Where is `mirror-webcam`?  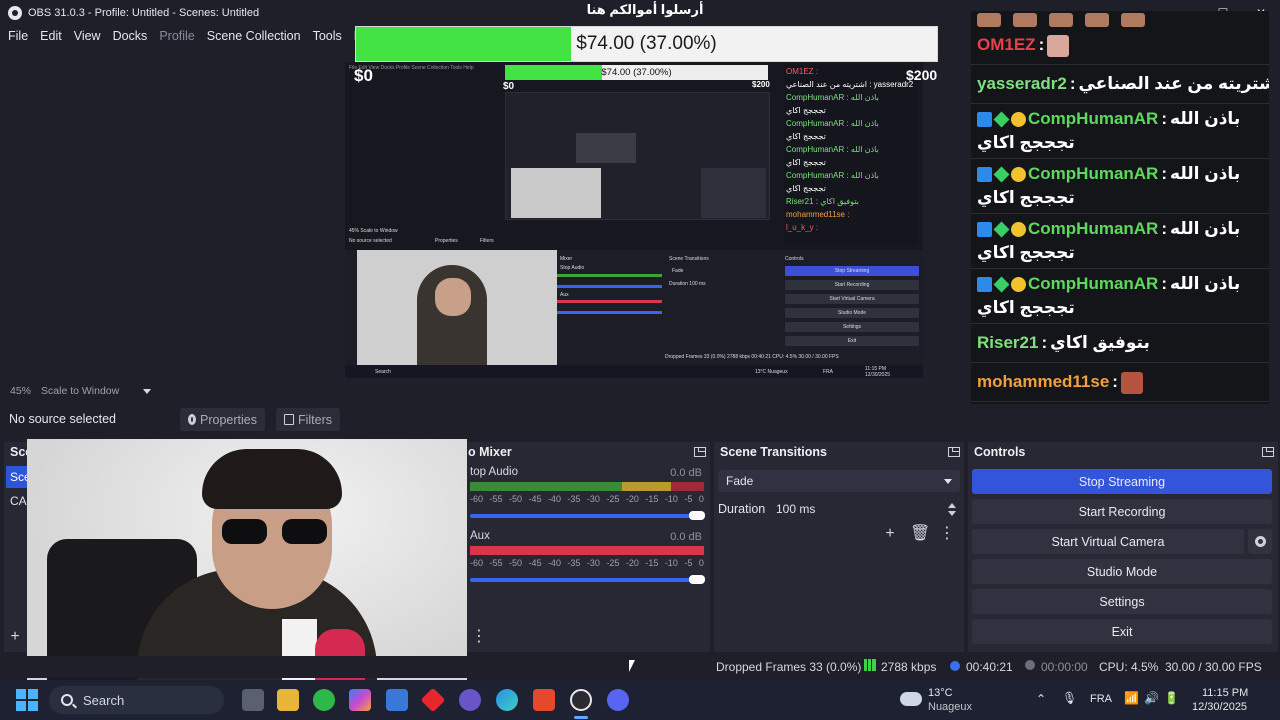
mirror-webcam is located at coordinates (457, 307).